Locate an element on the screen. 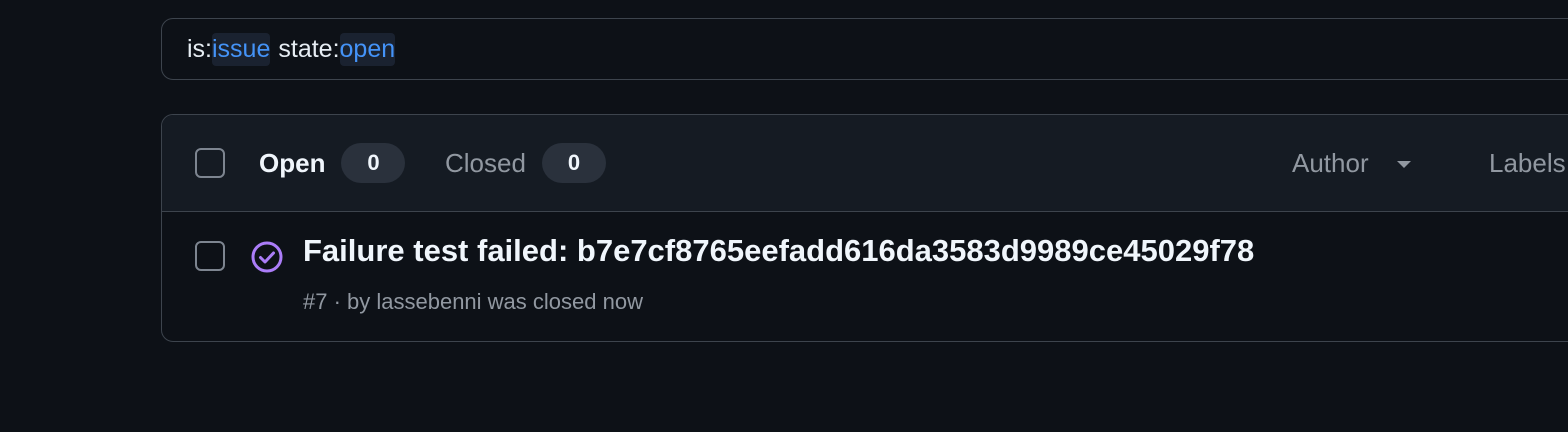 The image size is (1568, 432). labels-filter-dropdown: Labels is located at coordinates (1527, 163).